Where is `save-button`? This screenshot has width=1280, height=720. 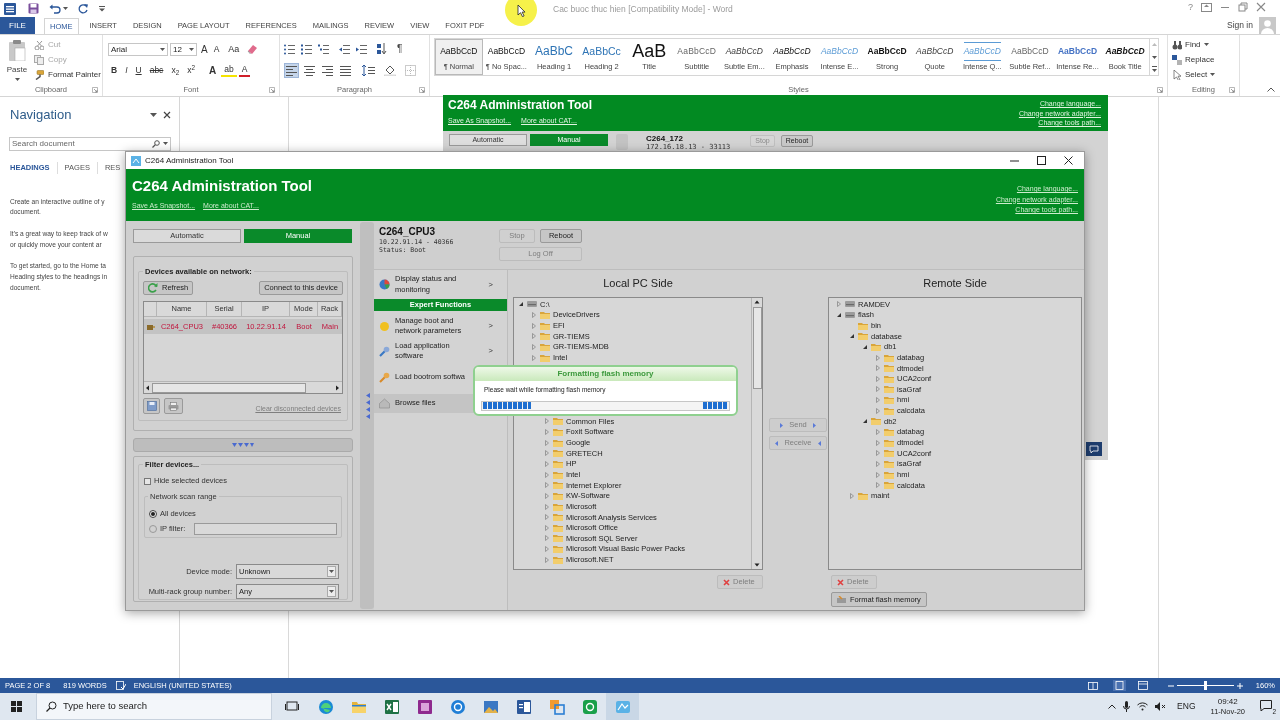
save-button is located at coordinates (151, 406).